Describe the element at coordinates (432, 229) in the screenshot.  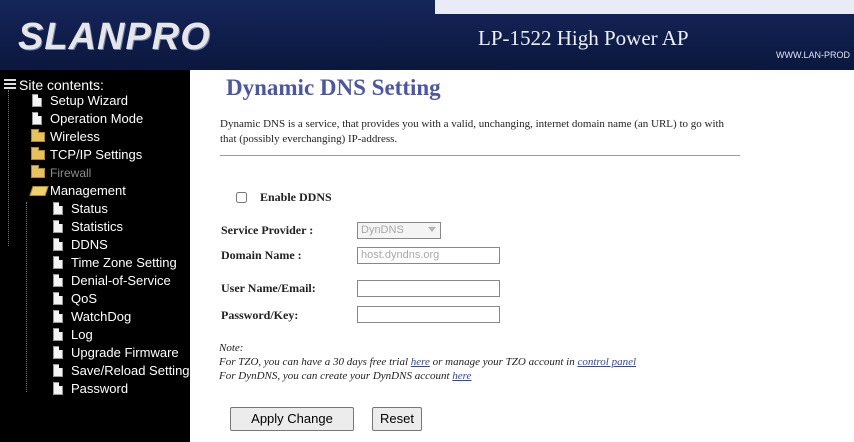
I see `chevron-down-icon` at that location.